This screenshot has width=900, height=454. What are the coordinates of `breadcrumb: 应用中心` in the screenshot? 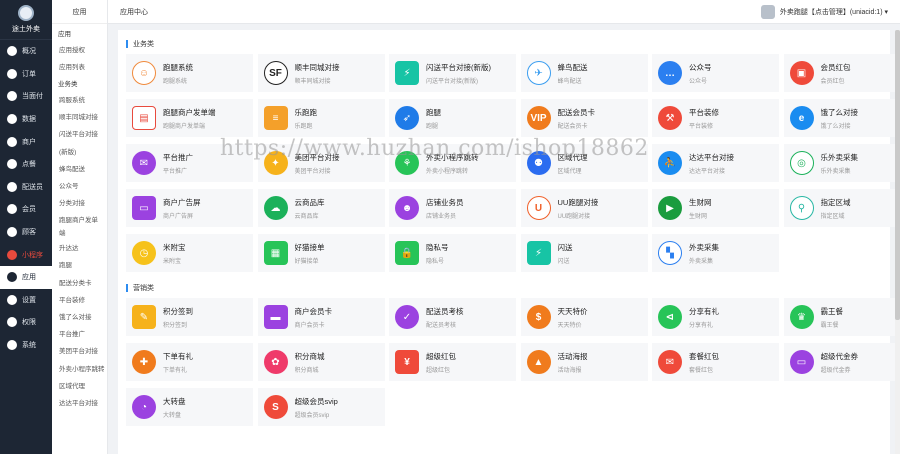 It's located at (134, 12).